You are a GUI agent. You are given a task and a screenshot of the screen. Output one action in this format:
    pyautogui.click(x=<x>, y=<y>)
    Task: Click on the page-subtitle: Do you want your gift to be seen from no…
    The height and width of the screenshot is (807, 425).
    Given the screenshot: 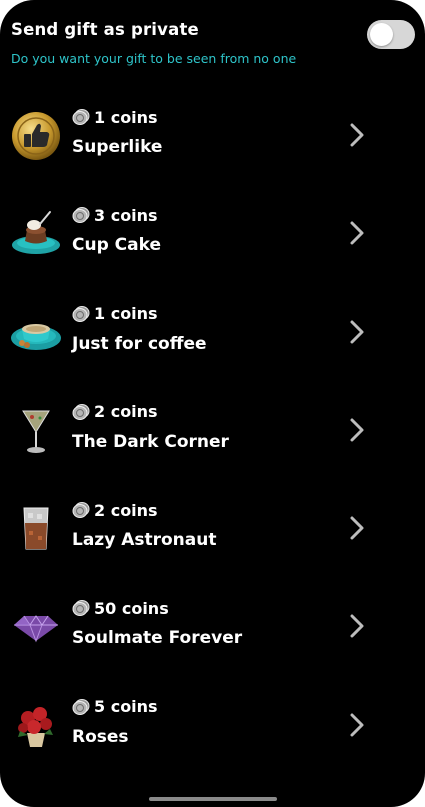 What is the action you would take?
    pyautogui.click(x=154, y=58)
    